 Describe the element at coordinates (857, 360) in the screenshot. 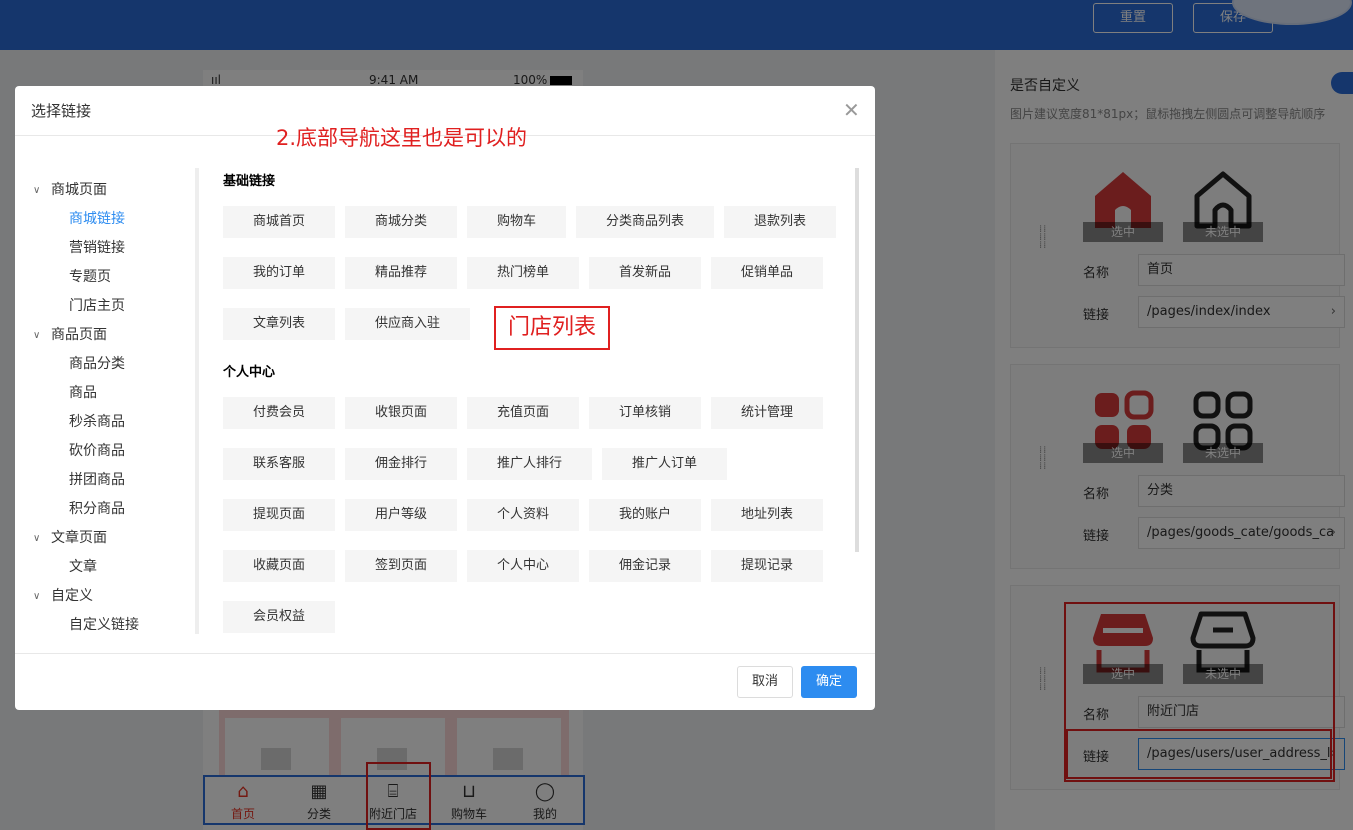

I see `scrollbar` at that location.